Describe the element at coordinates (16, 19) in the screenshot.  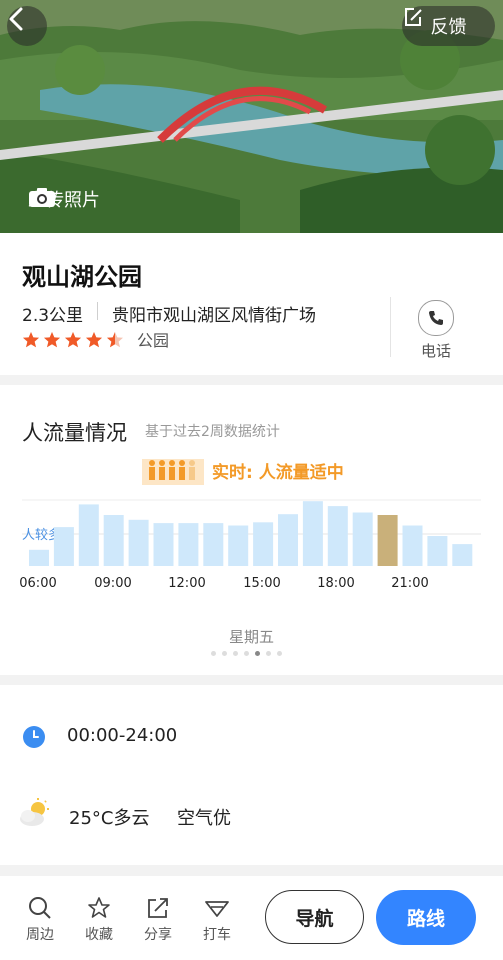
I see `back-arrow-icon` at that location.